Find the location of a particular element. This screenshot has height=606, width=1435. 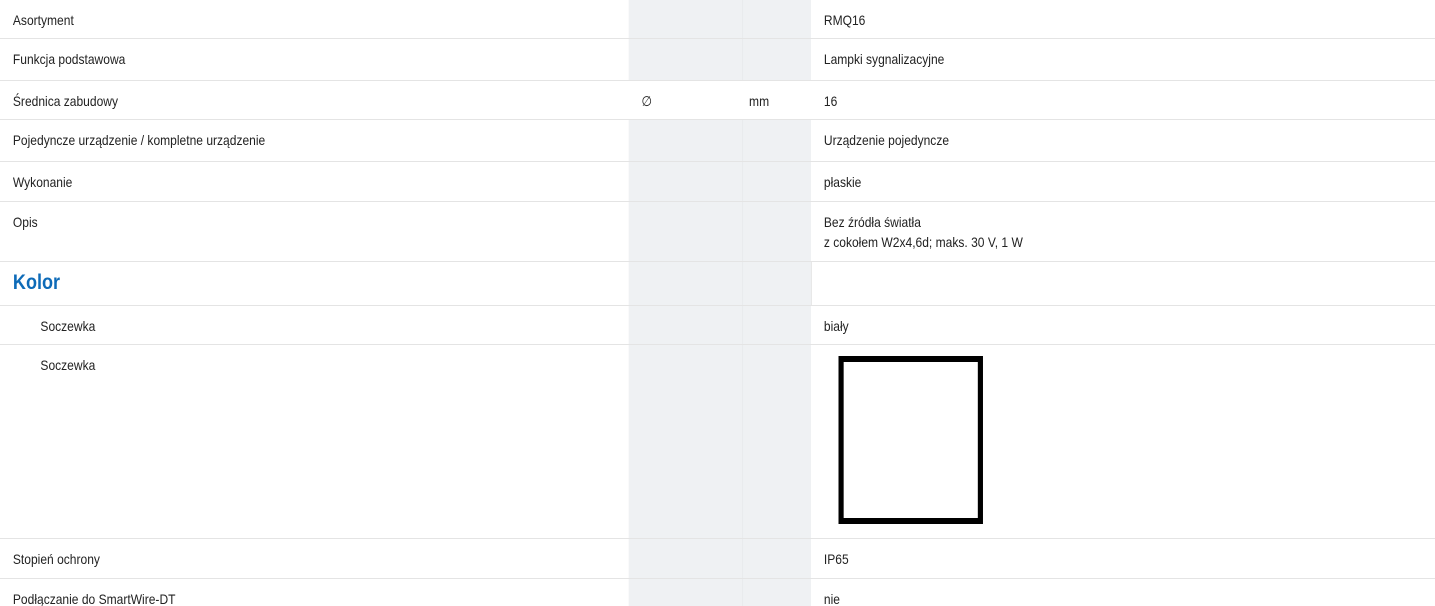

attribute-label: Średnica zabudowy is located at coordinates (65, 101).